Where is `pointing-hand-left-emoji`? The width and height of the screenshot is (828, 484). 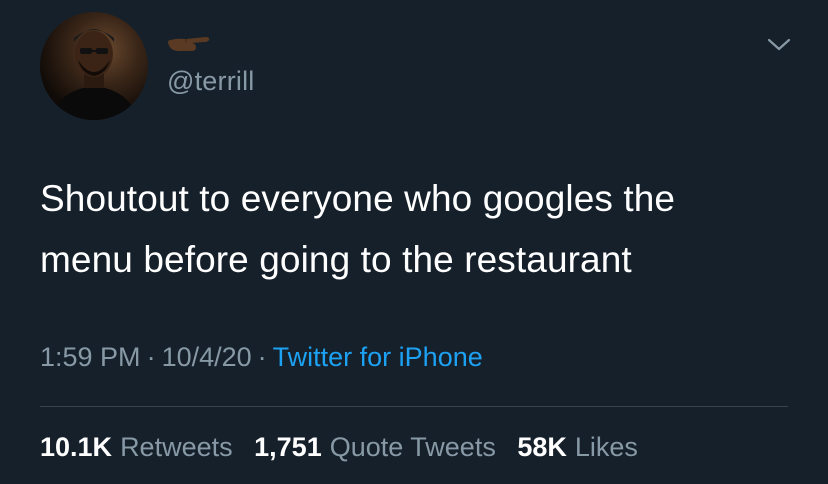
pointing-hand-left-emoji is located at coordinates (188, 44).